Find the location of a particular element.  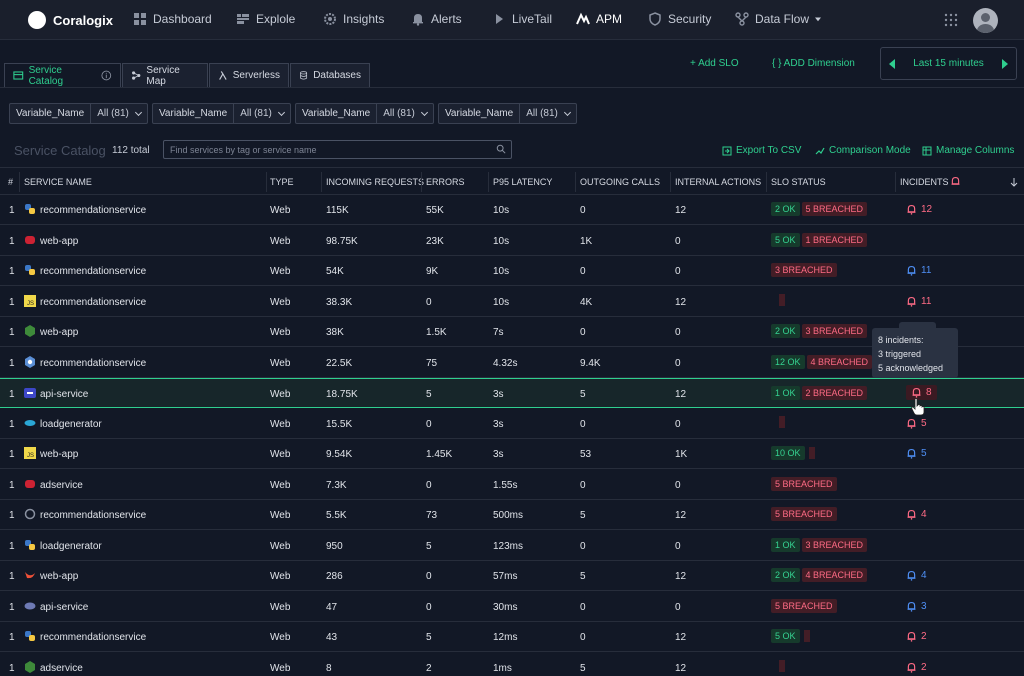

nav-explore: Explole is located at coordinates (265, 19).